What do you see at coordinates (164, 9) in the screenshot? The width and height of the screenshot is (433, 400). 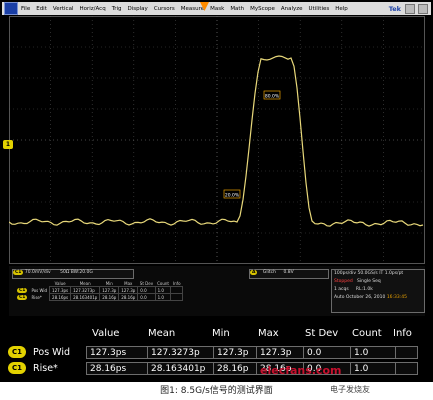 I see `menu-cursors: Cursors` at bounding box center [164, 9].